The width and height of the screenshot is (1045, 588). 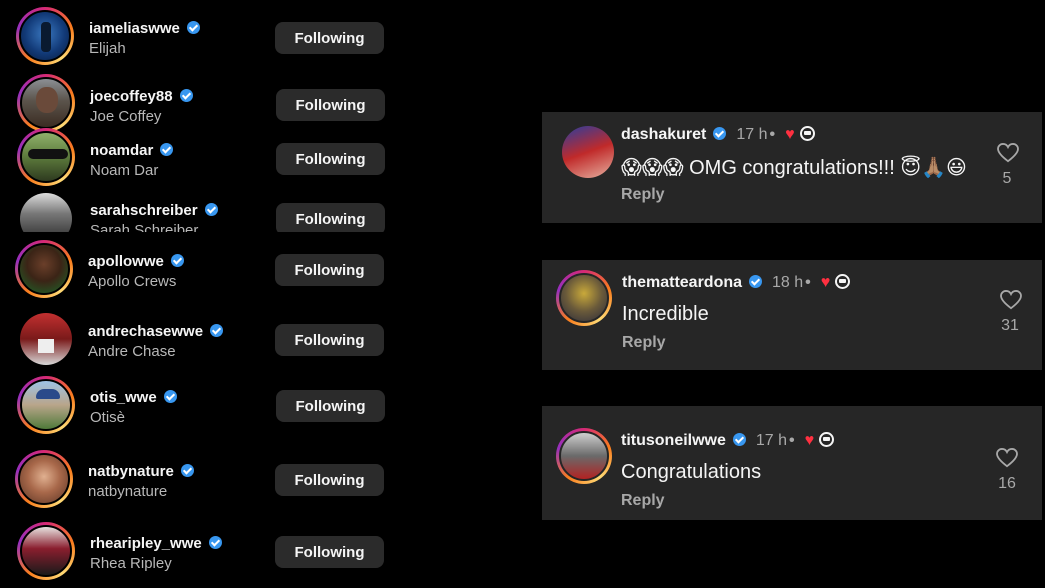 I want to click on username-text: sarahschreiber, so click(x=144, y=210).